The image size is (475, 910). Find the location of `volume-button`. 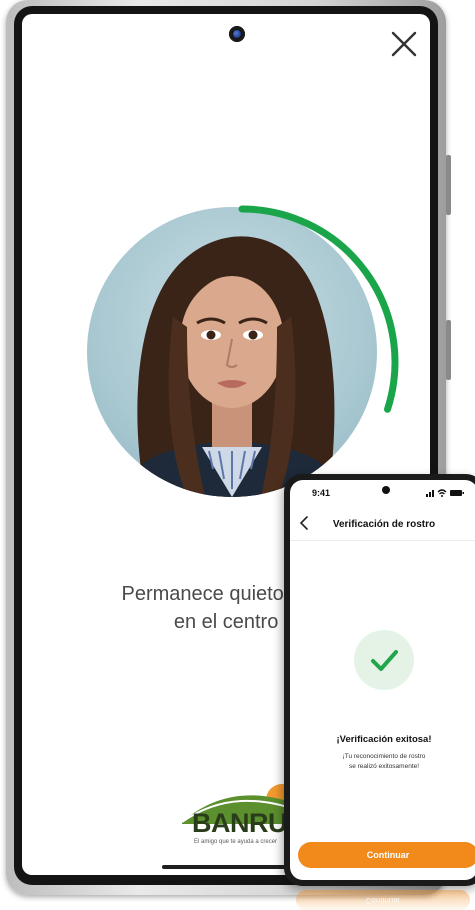

volume-button is located at coordinates (448, 350).